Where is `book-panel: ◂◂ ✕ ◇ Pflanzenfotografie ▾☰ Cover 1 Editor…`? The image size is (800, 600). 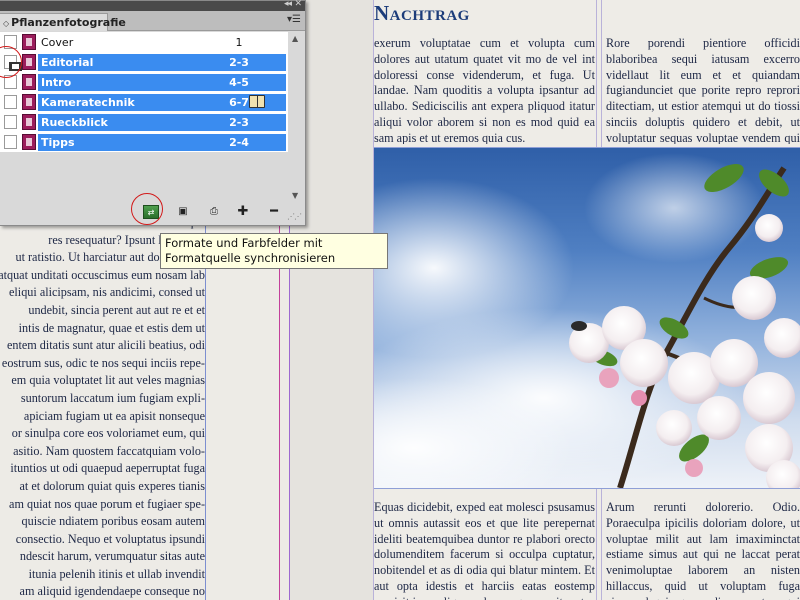
book-panel: ◂◂ ✕ ◇ Pflanzenfotografie ▾☰ Cover 1 Editor… is located at coordinates (153, 113).